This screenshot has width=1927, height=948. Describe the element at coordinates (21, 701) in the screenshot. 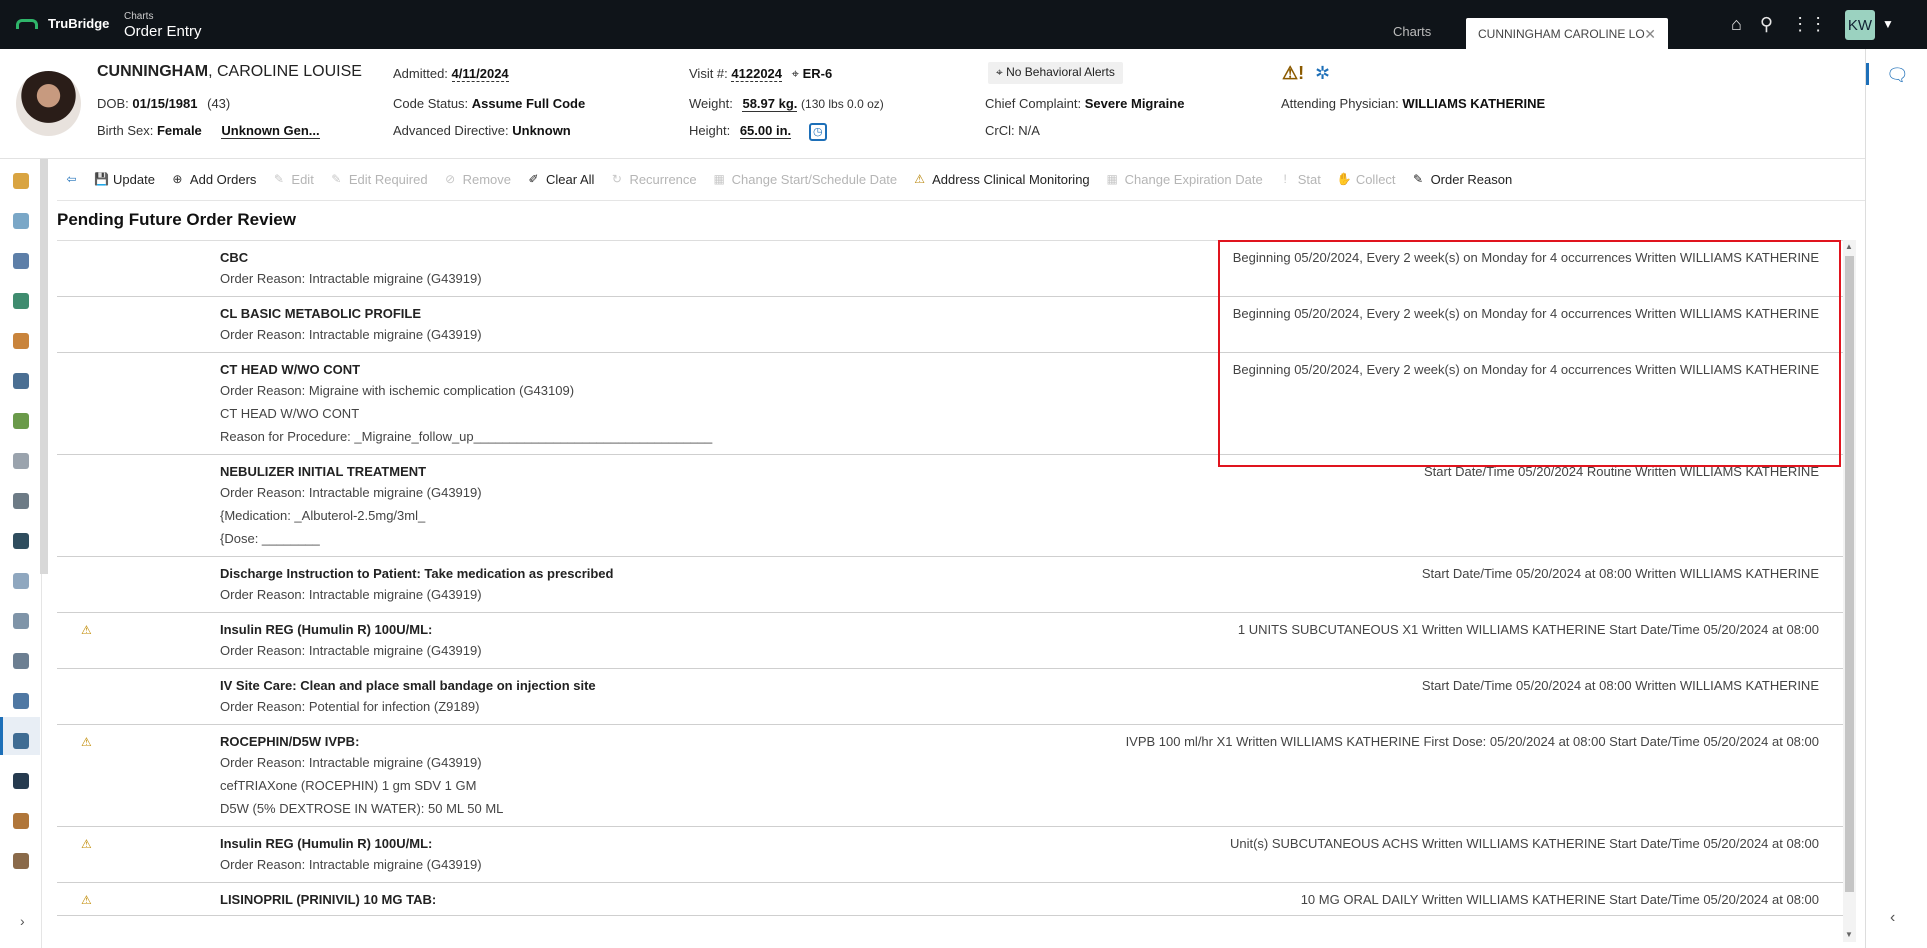

I see `rail-attachments-icon` at that location.